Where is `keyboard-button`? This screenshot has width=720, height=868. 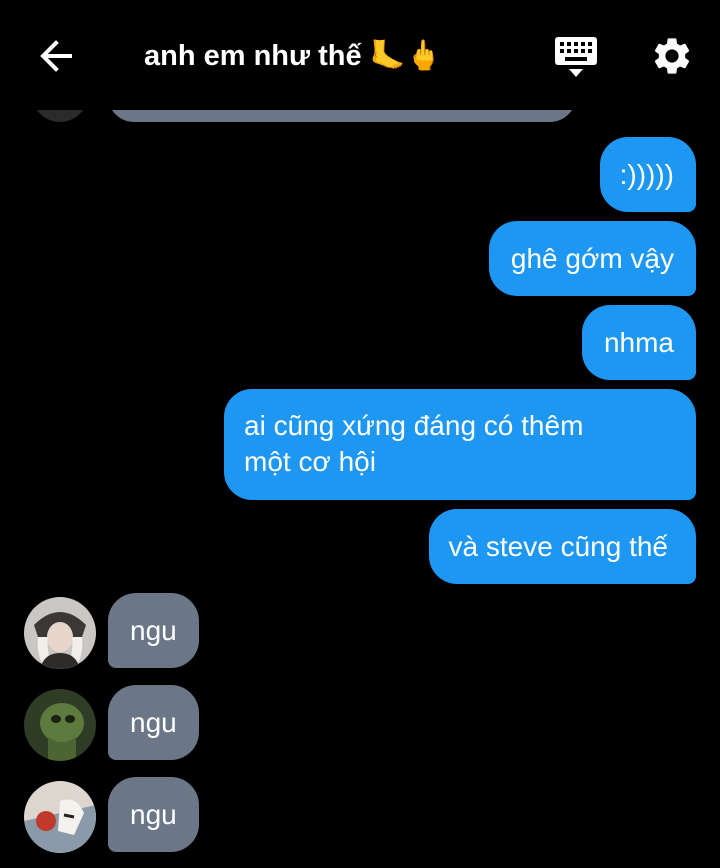
keyboard-button is located at coordinates (576, 57).